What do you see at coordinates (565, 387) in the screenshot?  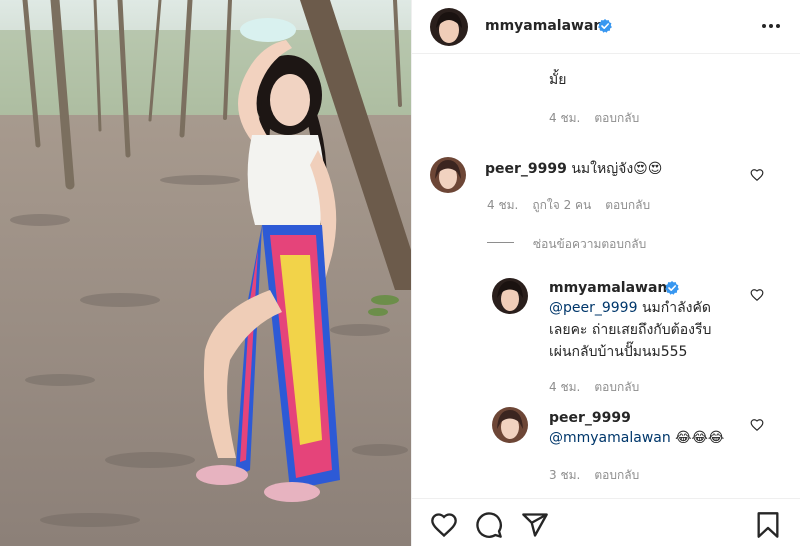 I see `reply-time: 4 ชม.` at bounding box center [565, 387].